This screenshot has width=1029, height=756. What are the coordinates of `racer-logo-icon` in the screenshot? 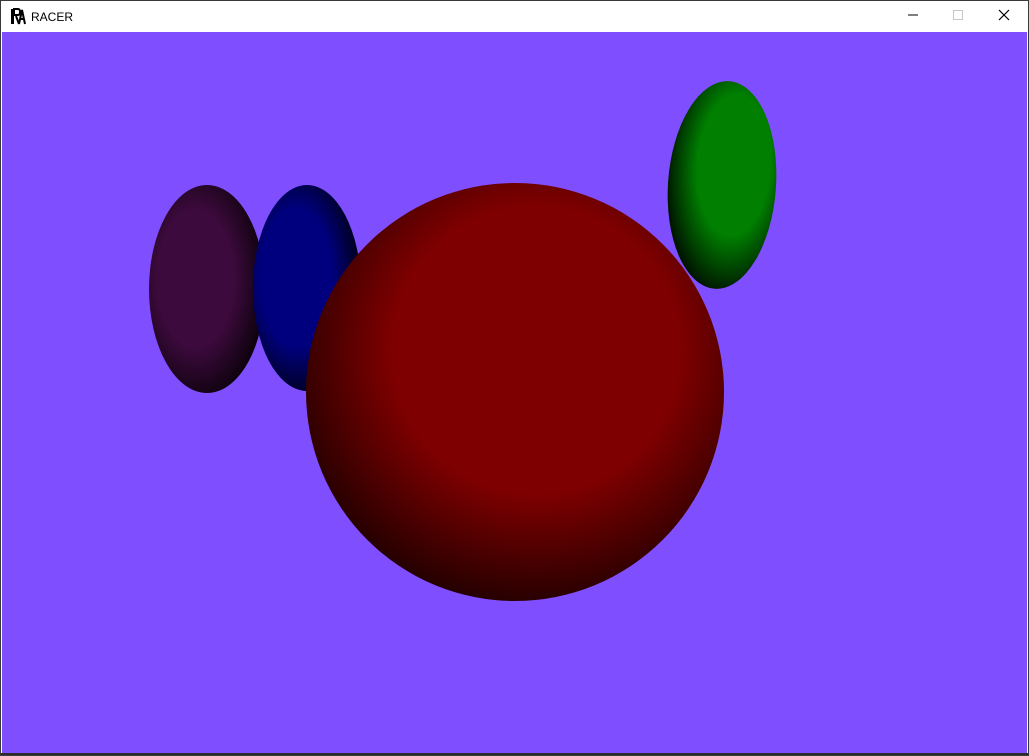 It's located at (18, 16).